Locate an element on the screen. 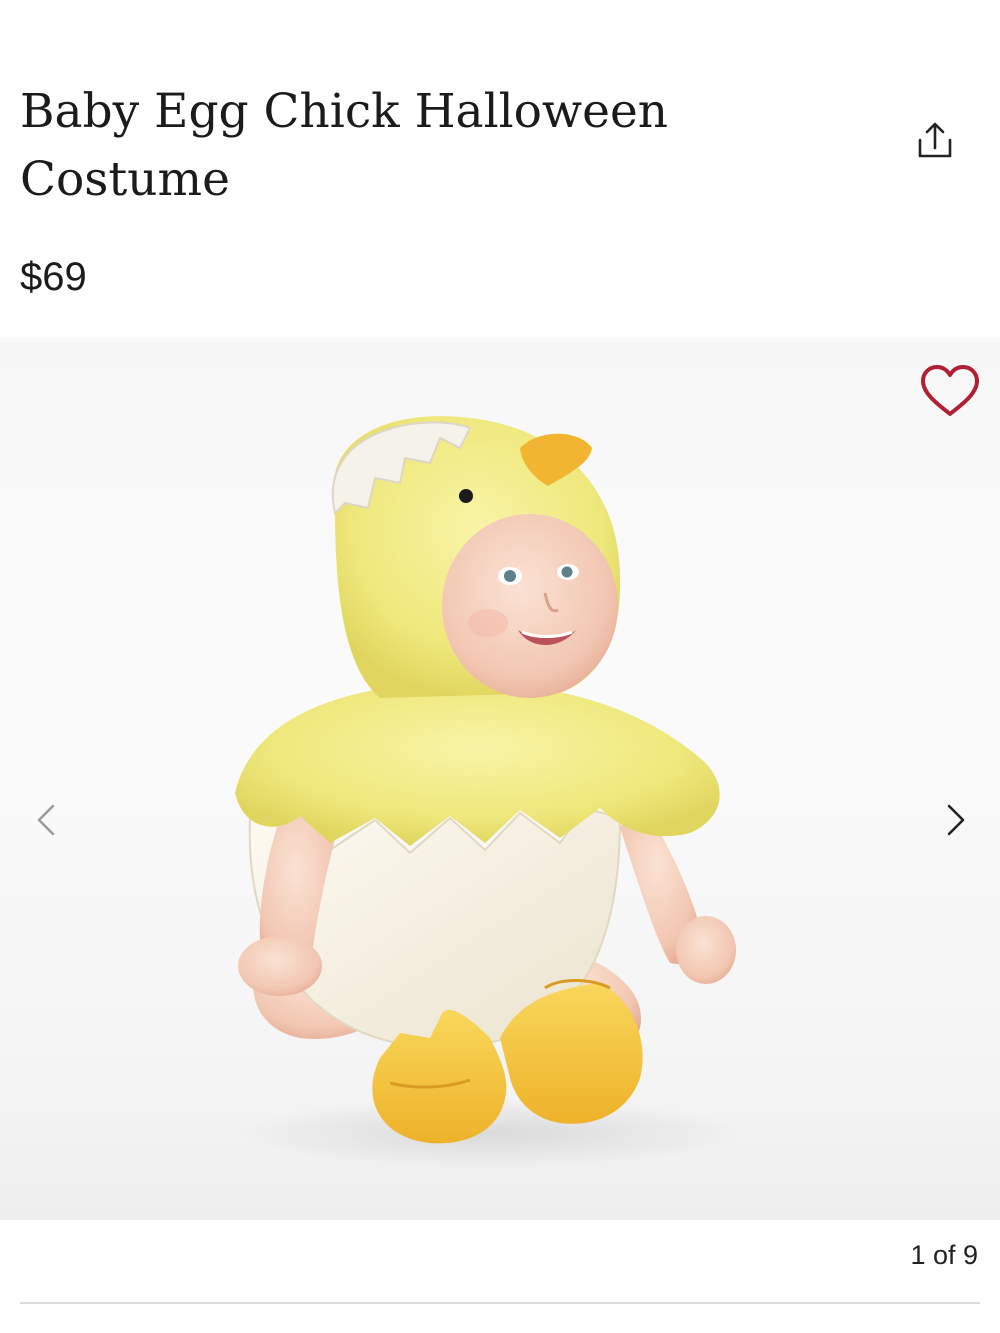 The image size is (1000, 1333). product-title: Baby Egg Chick Halloween Costume is located at coordinates (344, 145).